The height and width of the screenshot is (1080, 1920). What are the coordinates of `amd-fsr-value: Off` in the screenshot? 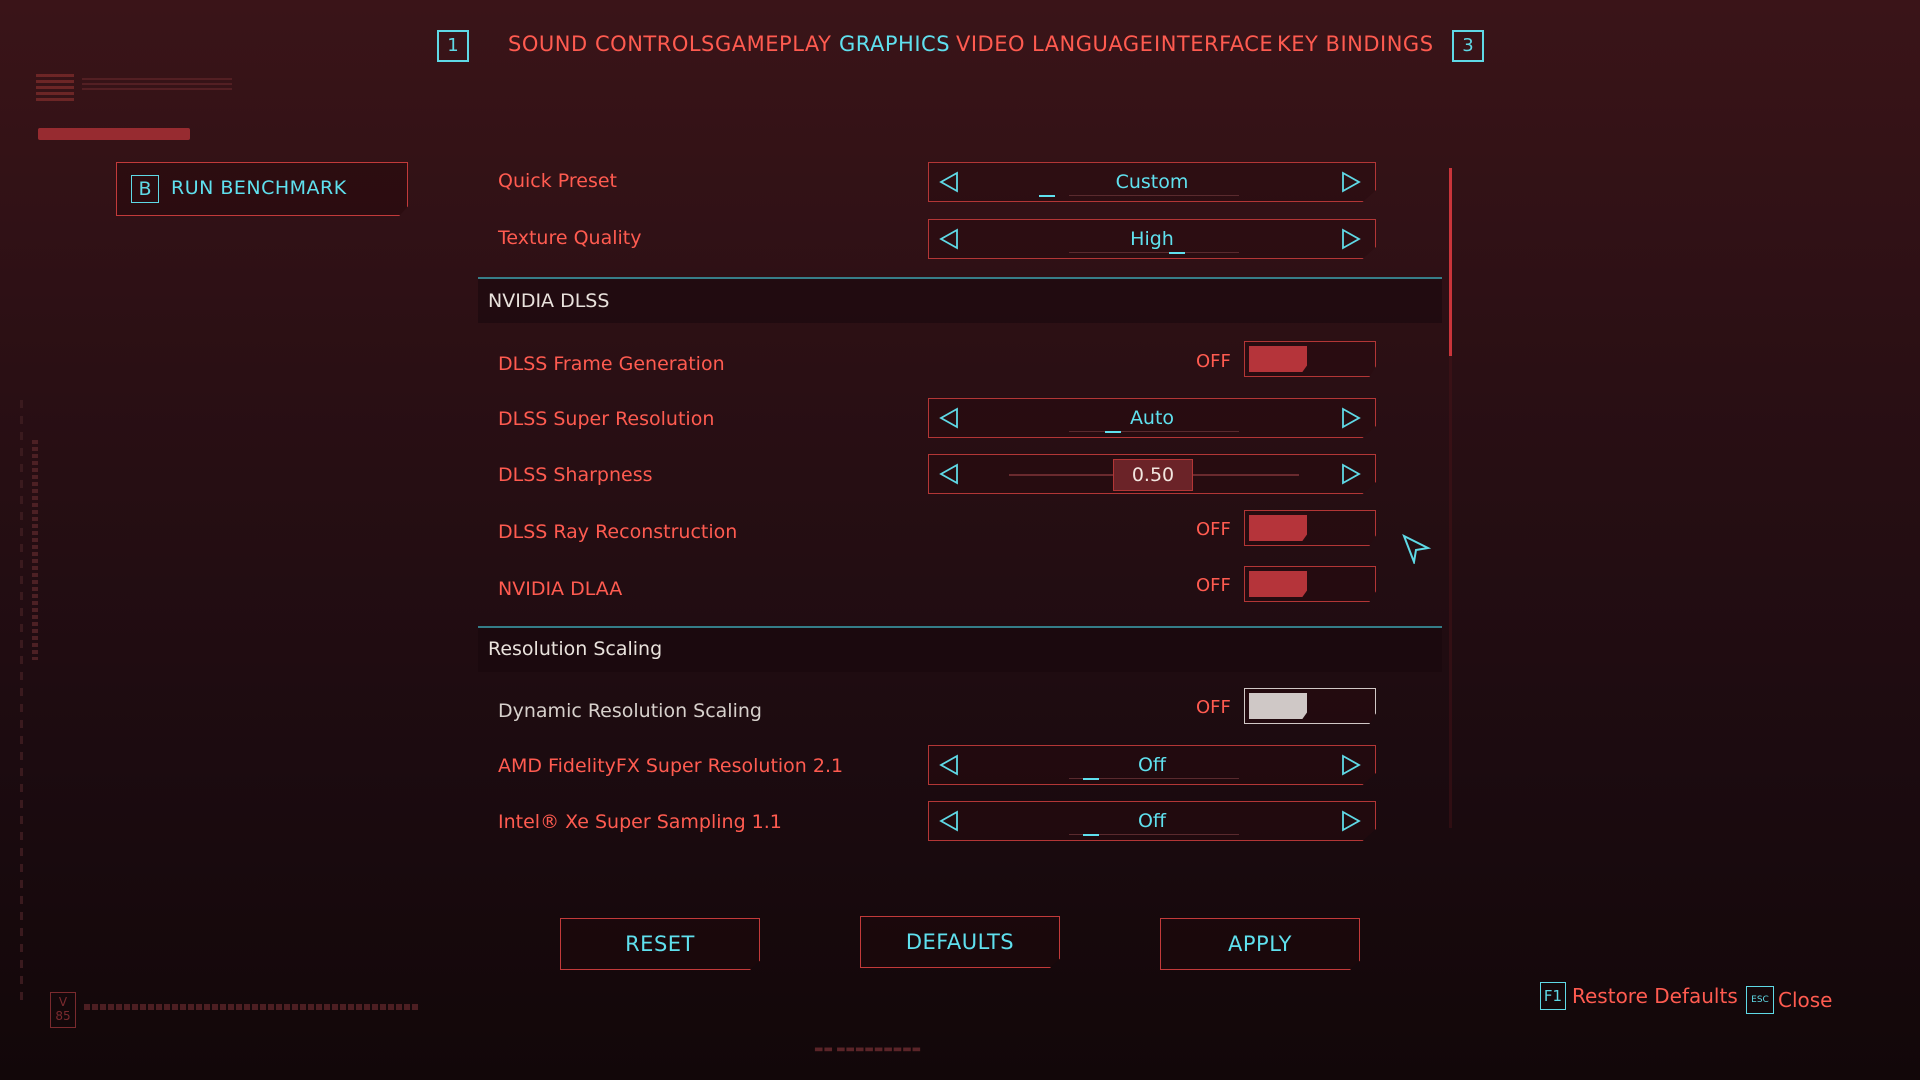 It's located at (1152, 765).